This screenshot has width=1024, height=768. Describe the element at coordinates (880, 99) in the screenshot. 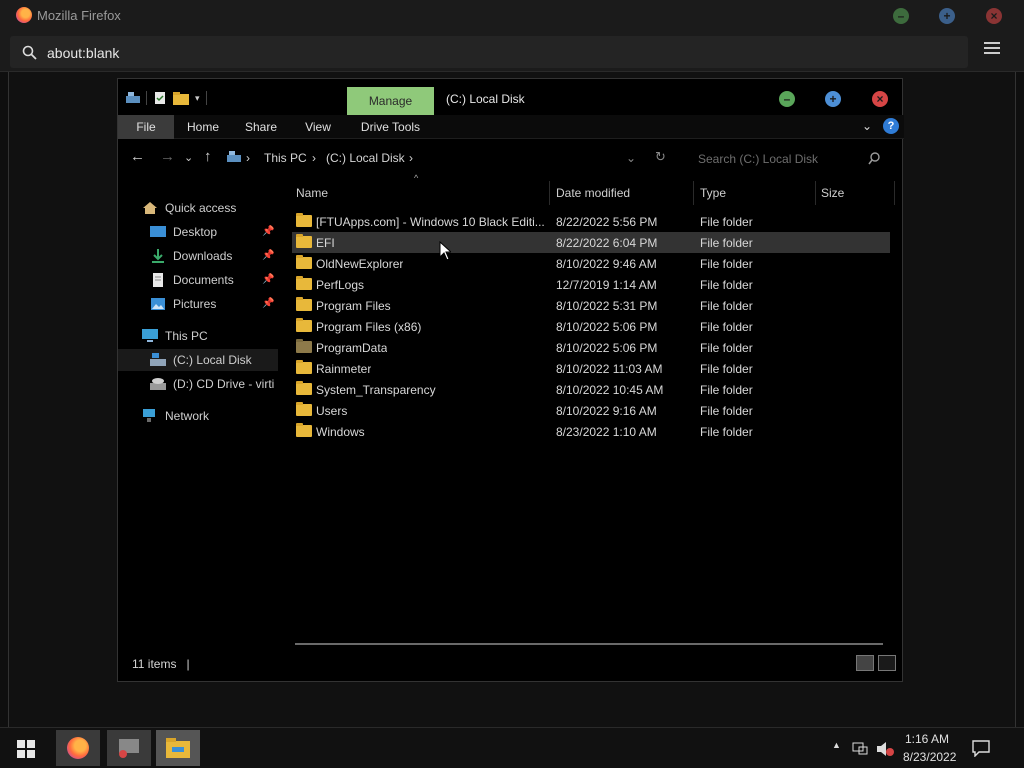

I see `explorer-close-button: ×` at that location.